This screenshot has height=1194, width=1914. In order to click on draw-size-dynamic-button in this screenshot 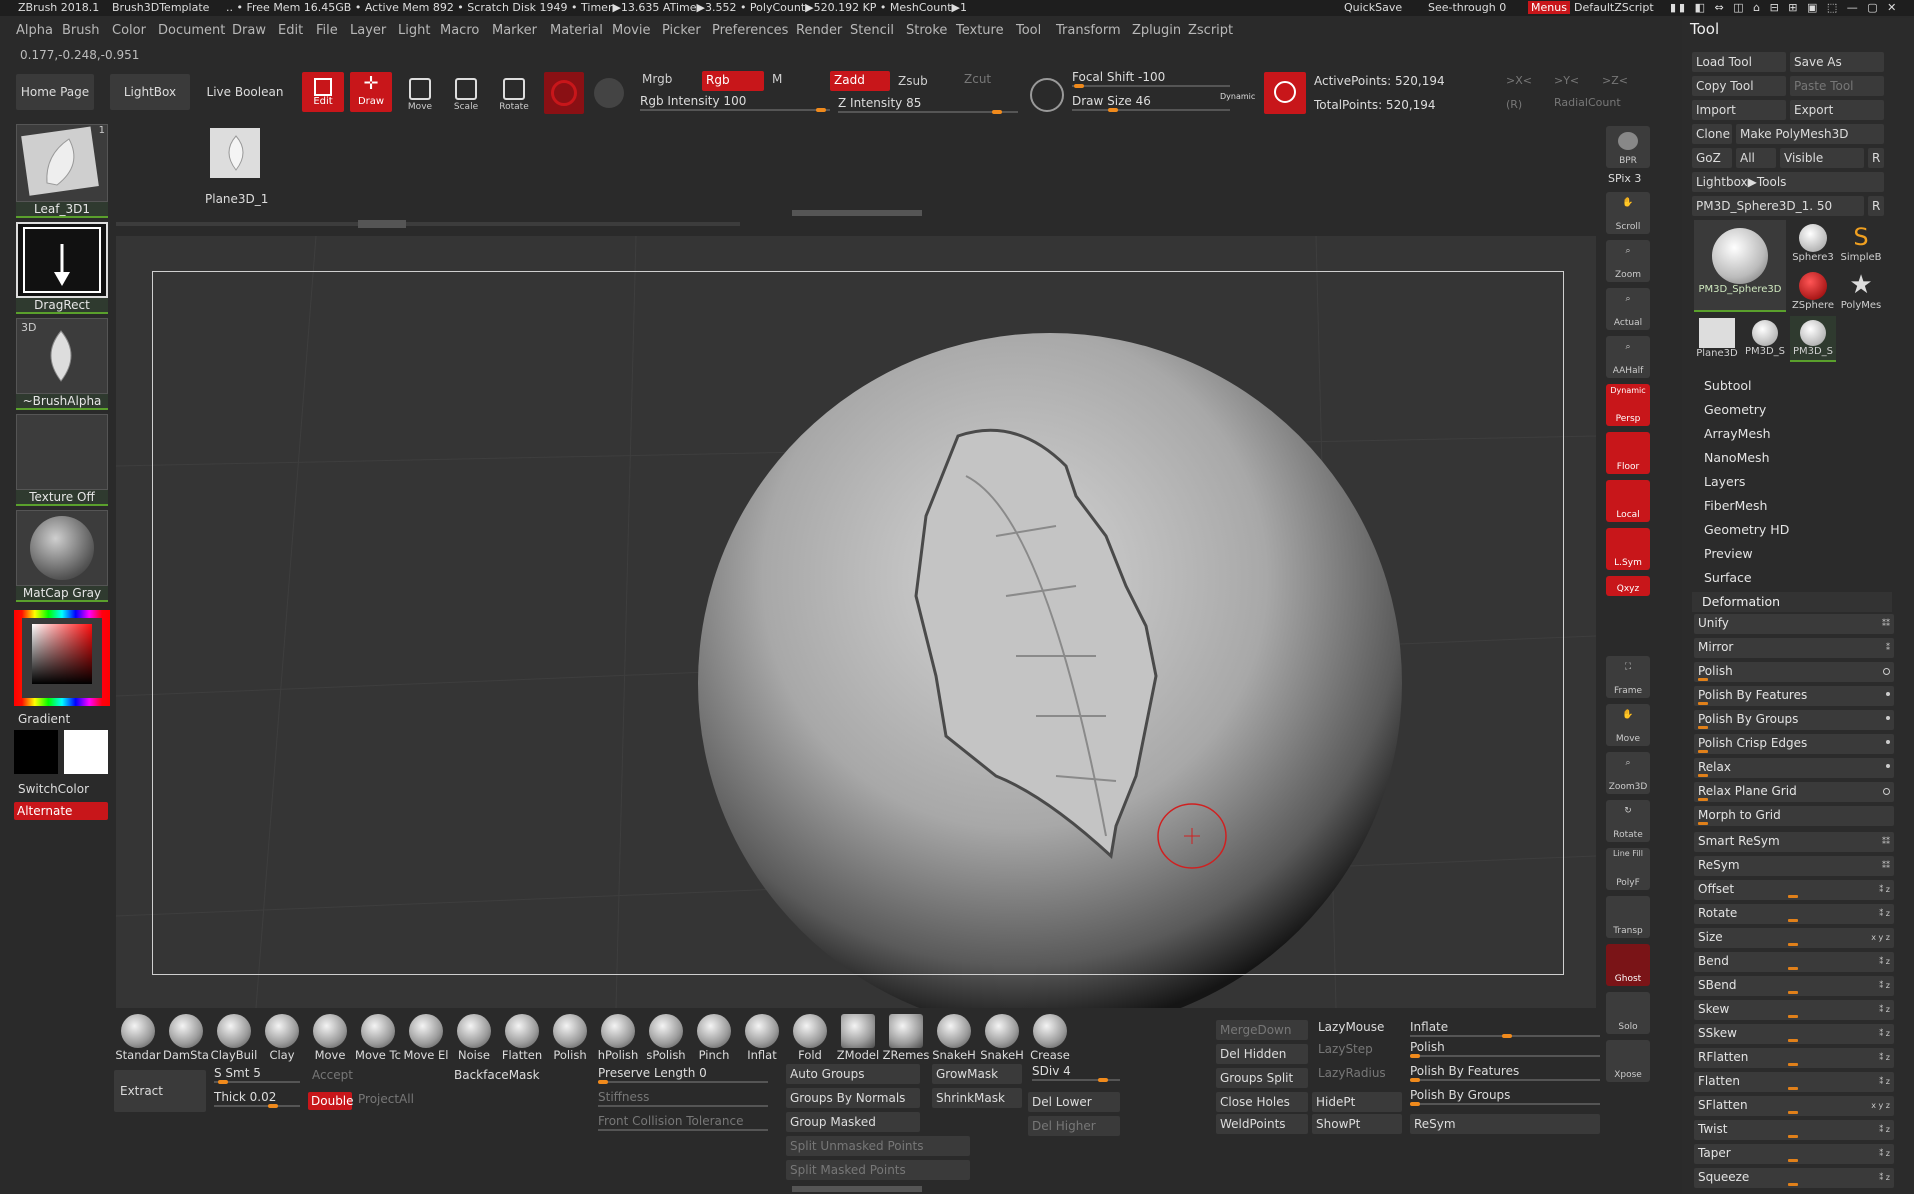, I will do `click(1285, 93)`.